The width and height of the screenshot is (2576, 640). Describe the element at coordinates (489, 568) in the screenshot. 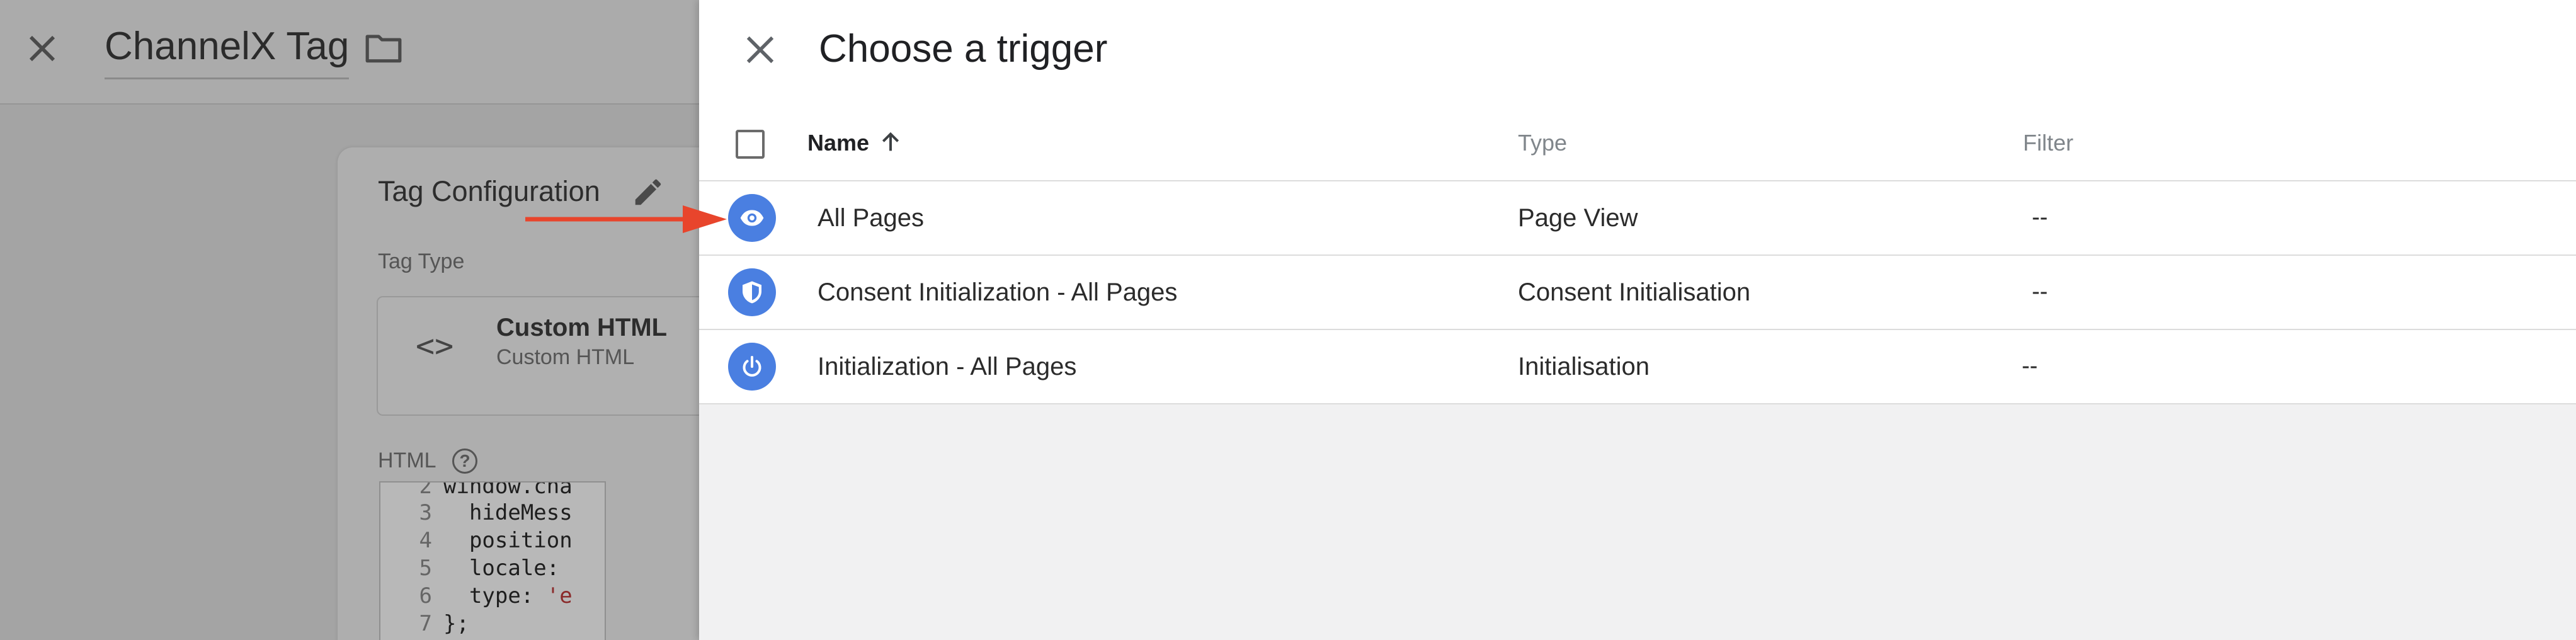

I see `code-line: 5 locale:` at that location.